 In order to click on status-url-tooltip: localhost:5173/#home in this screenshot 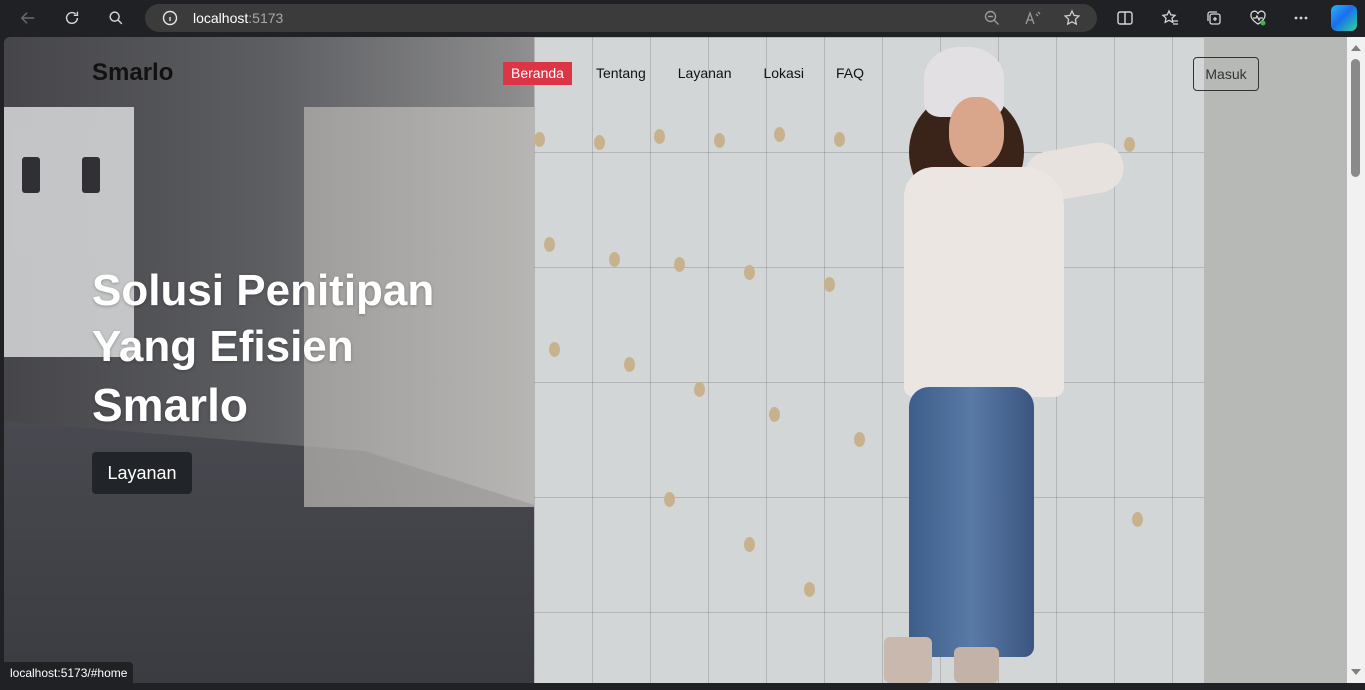, I will do `click(69, 673)`.